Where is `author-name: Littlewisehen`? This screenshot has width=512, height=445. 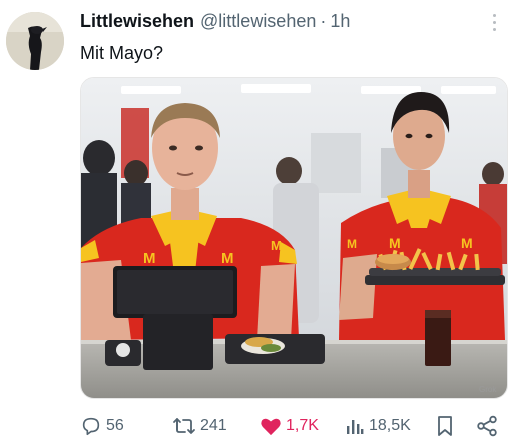 author-name: Littlewisehen is located at coordinates (137, 21).